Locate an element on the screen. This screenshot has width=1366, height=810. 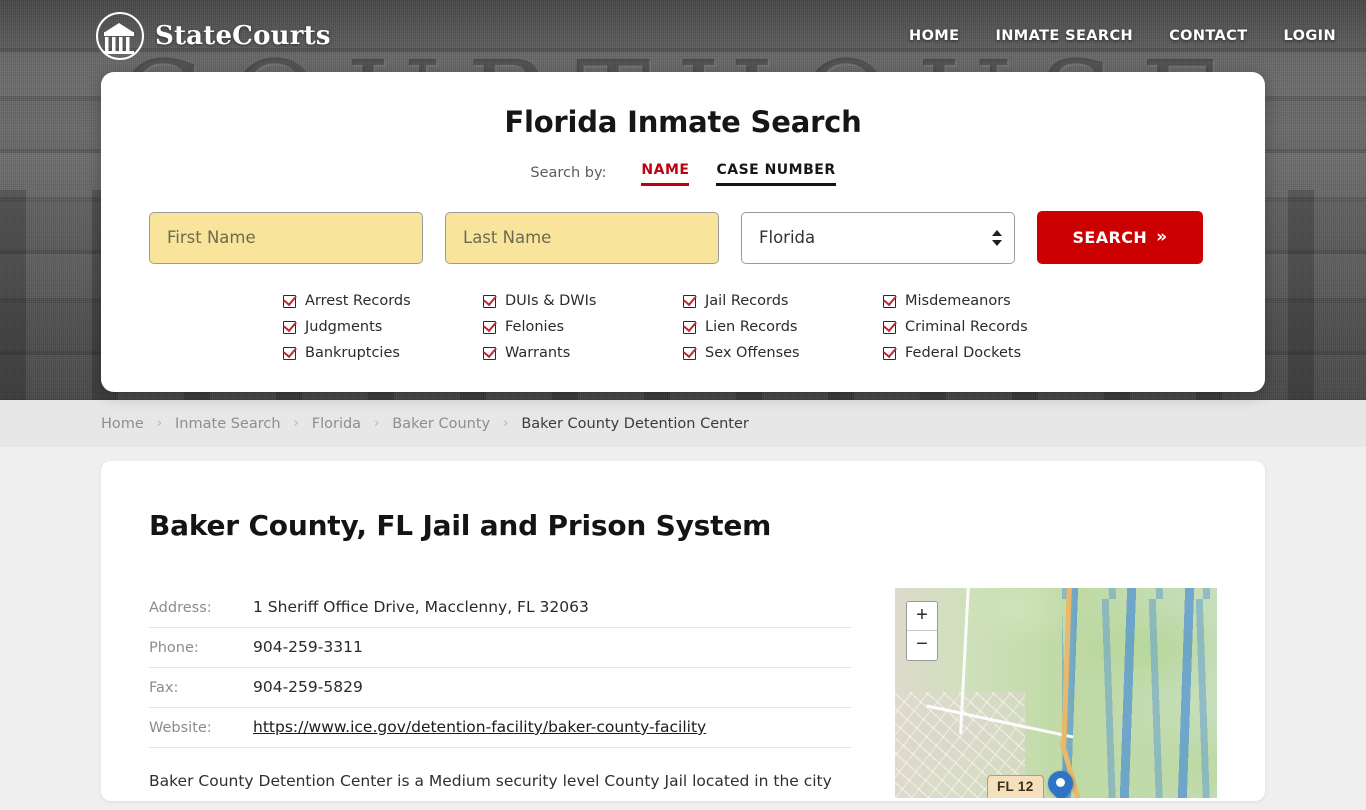
nav-item-login: LOGIN is located at coordinates (1310, 36).